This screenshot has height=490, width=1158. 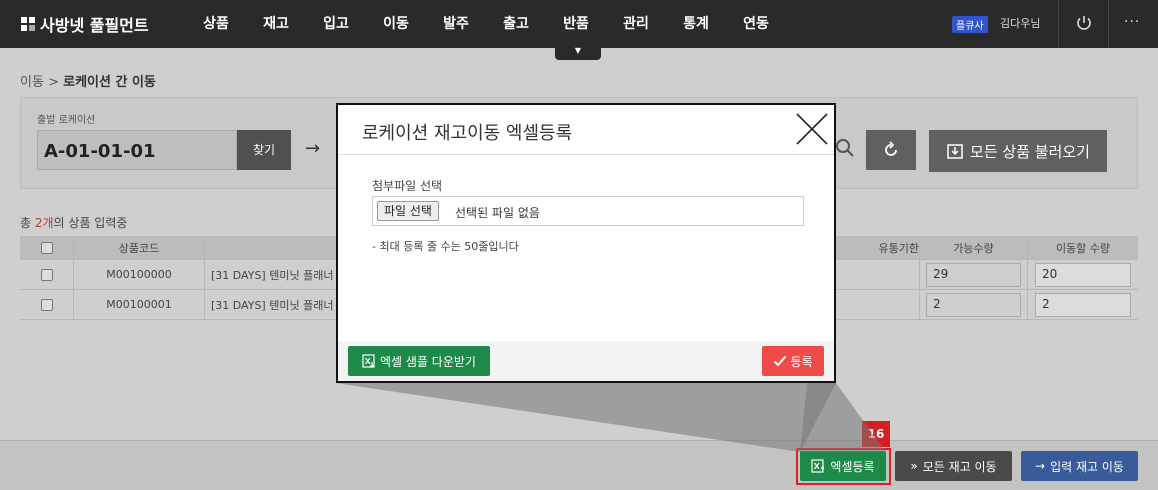 I want to click on nav-item-outbound: 출고, so click(x=516, y=24).